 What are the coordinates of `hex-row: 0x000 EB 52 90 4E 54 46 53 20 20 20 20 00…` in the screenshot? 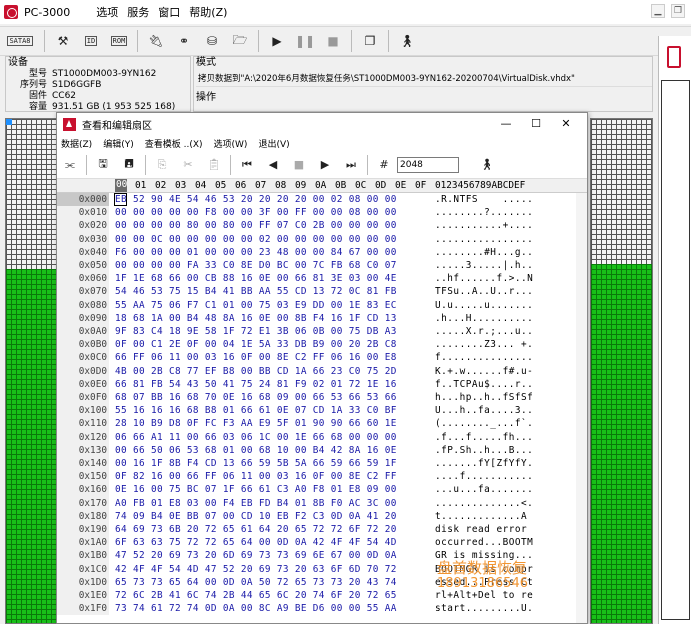 It's located at (322, 200).